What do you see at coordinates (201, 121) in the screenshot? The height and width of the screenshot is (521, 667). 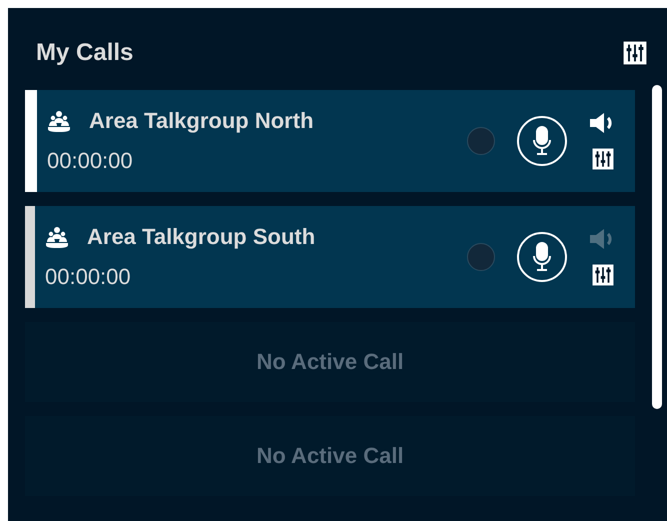 I see `talkgroup-name: Area Talkgroup North` at bounding box center [201, 121].